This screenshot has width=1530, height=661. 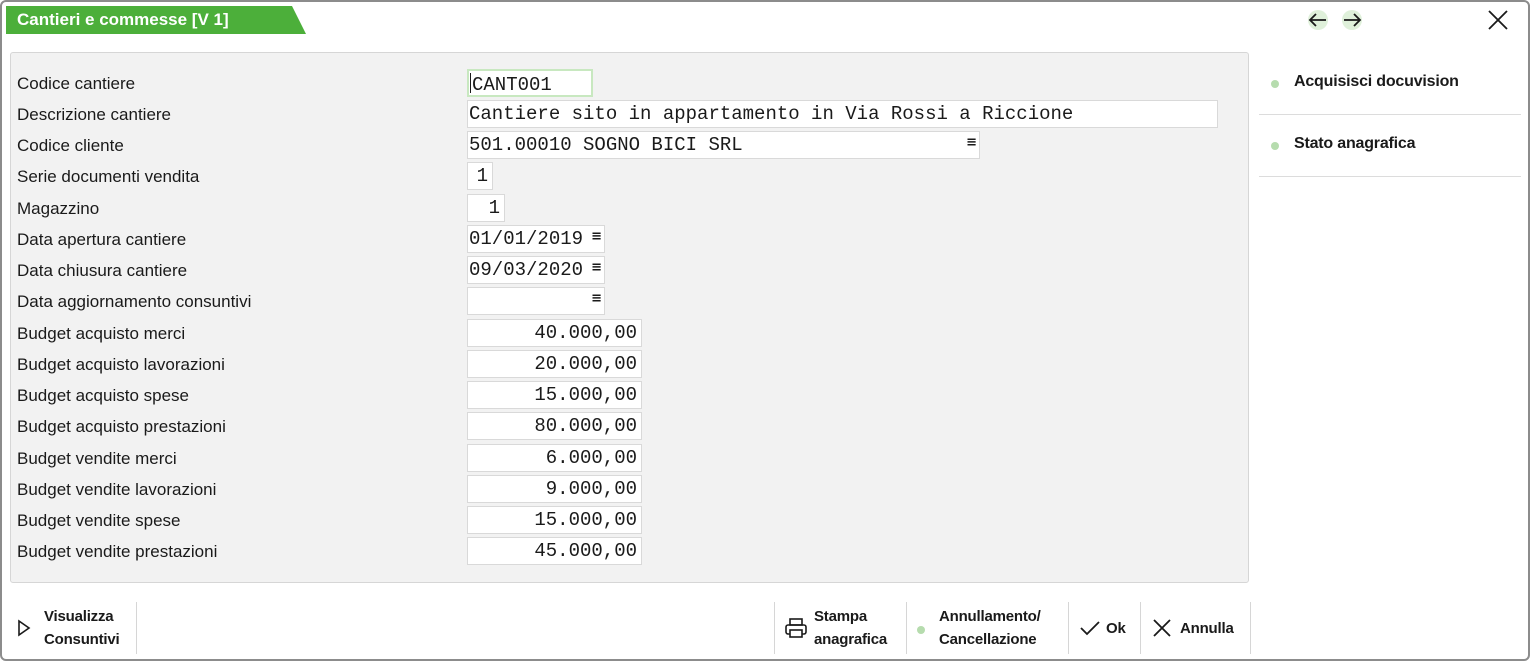 What do you see at coordinates (1498, 20) in the screenshot?
I see `close-icon` at bounding box center [1498, 20].